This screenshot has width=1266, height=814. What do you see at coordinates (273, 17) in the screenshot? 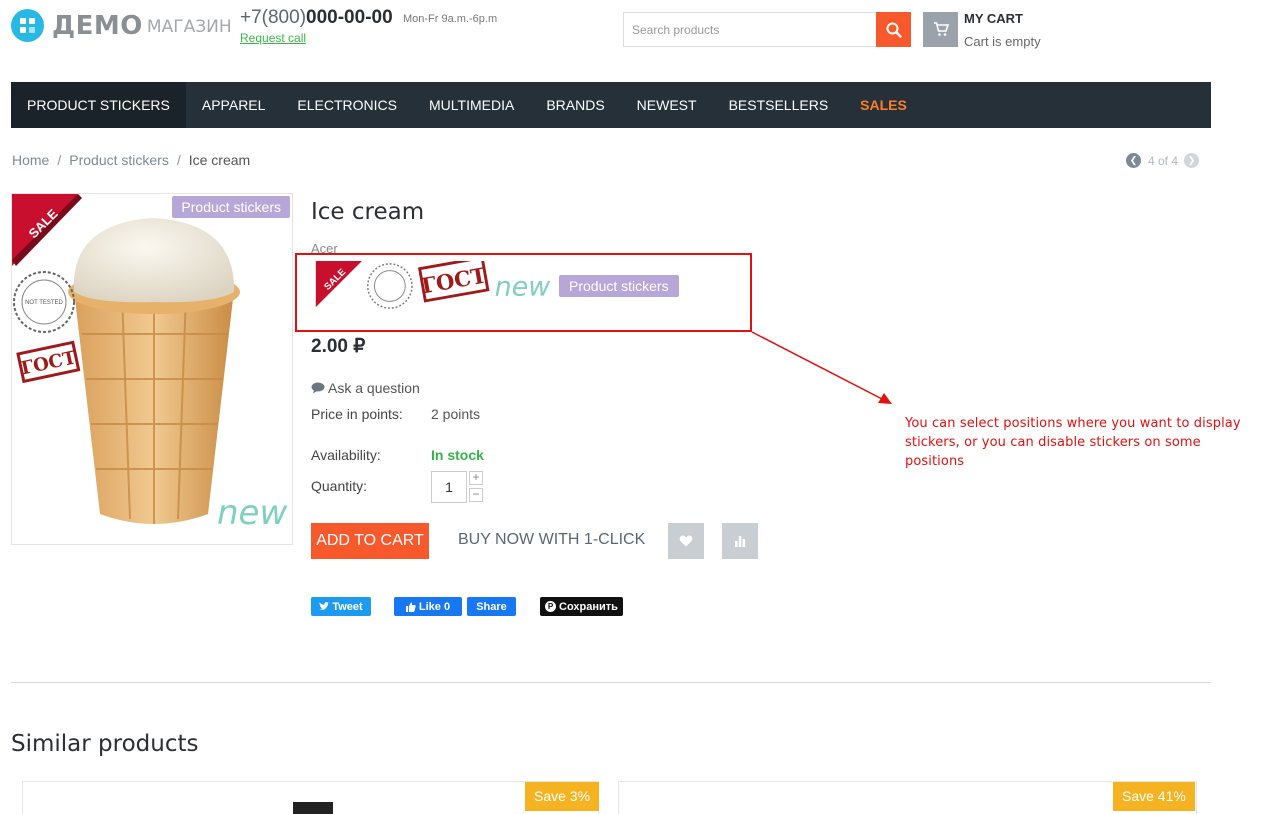
I see `phone-prefix: +7(800)` at bounding box center [273, 17].